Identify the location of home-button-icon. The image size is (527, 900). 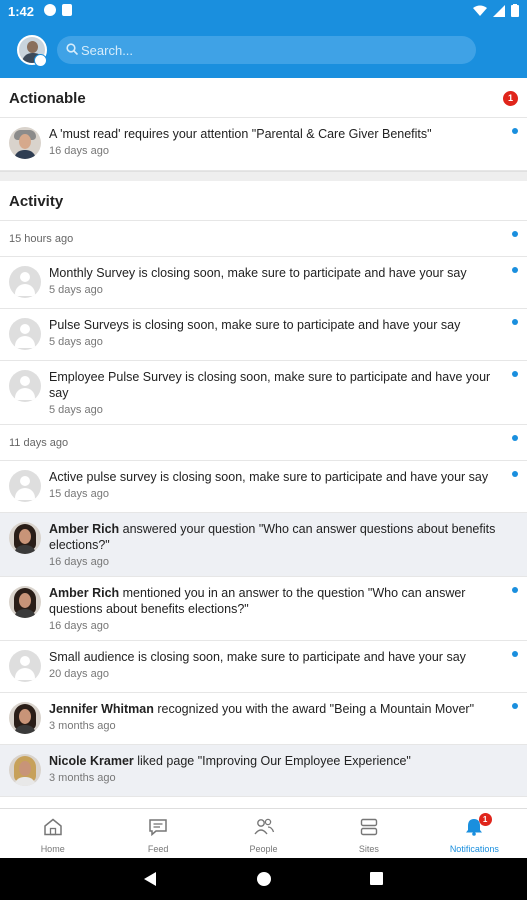
(264, 879).